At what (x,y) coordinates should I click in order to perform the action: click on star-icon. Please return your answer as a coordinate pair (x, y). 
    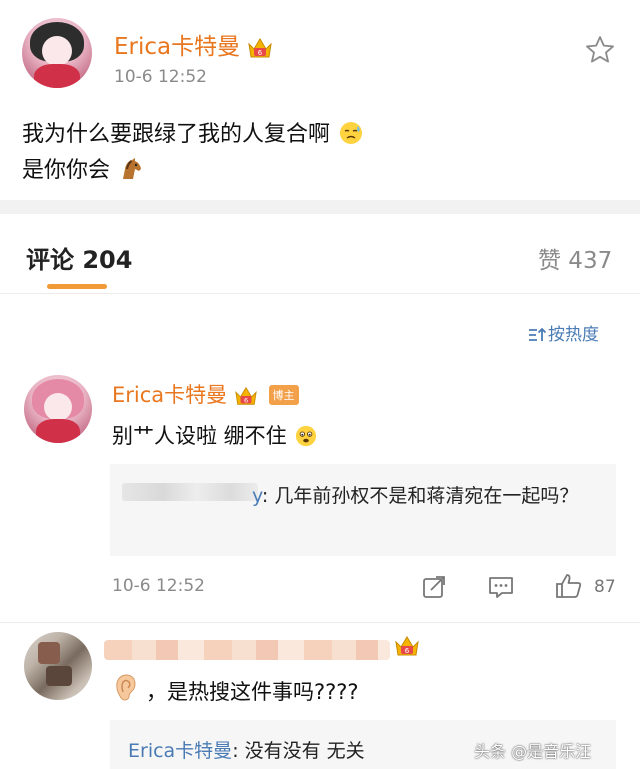
    Looking at the image, I should click on (600, 50).